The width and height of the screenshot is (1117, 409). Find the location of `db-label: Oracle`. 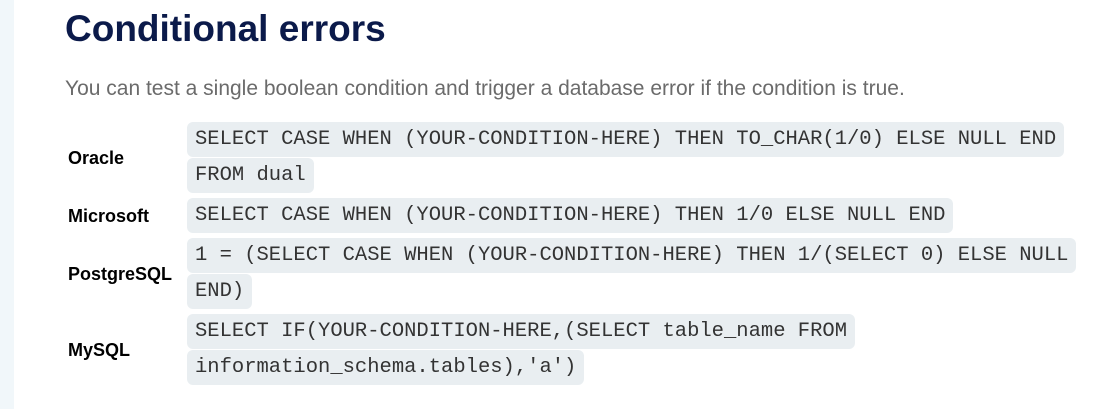

db-label: Oracle is located at coordinates (96, 157).